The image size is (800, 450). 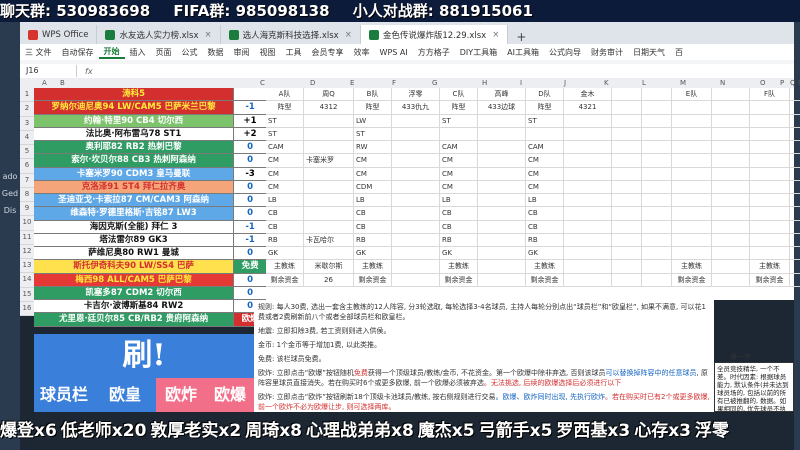 I want to click on row-number: 1, so click(x=27, y=95).